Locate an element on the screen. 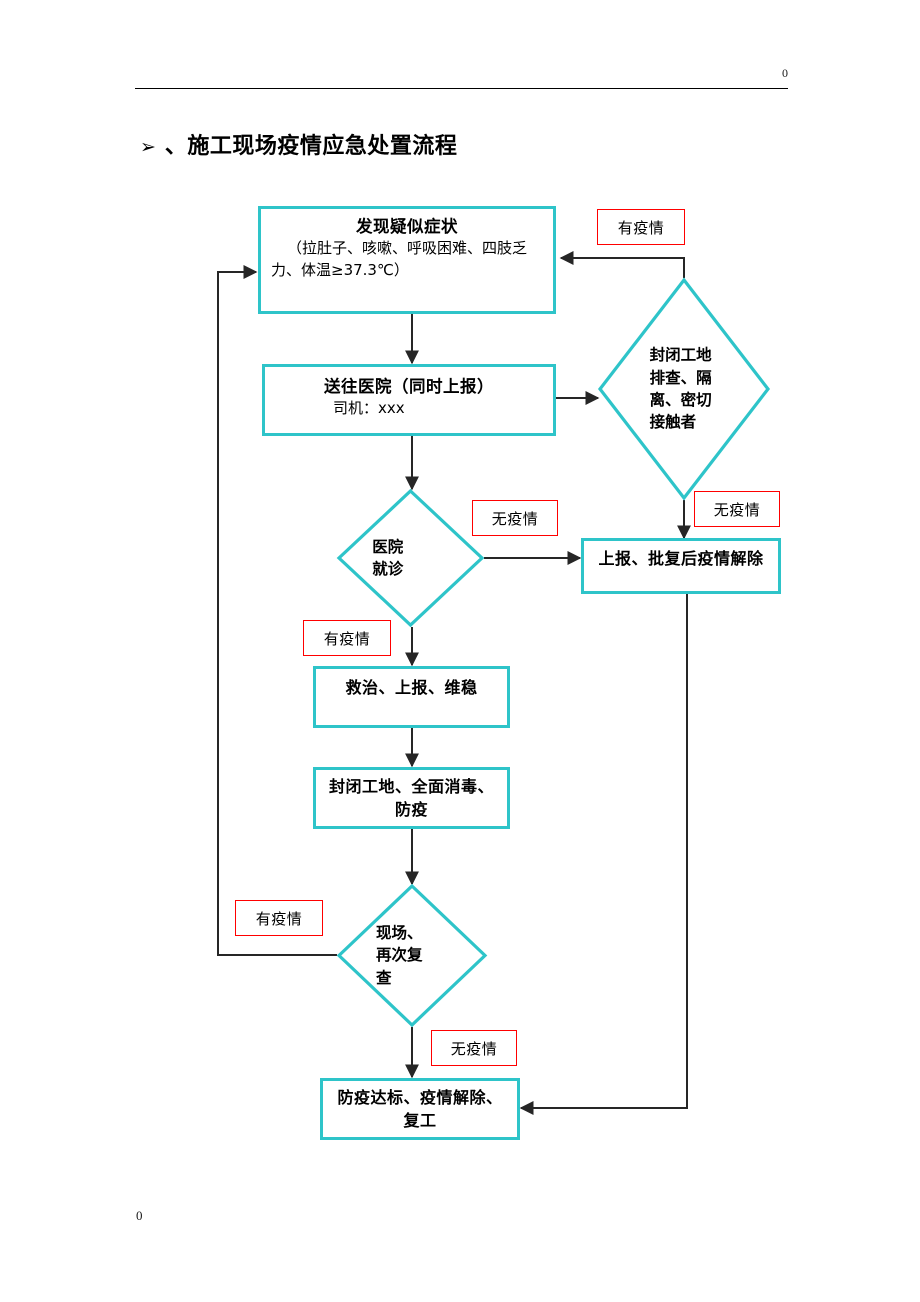 The image size is (920, 1302). footer-page-number: 0 is located at coordinates (139, 1215).